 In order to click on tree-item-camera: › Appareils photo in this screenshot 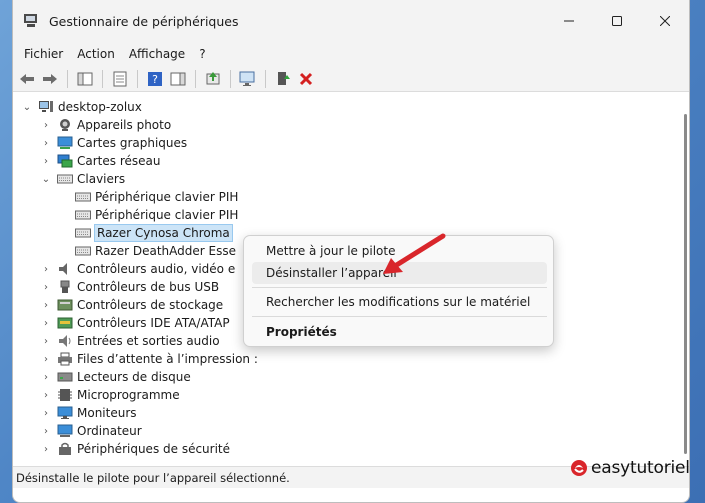, I will do `click(135, 125)`.